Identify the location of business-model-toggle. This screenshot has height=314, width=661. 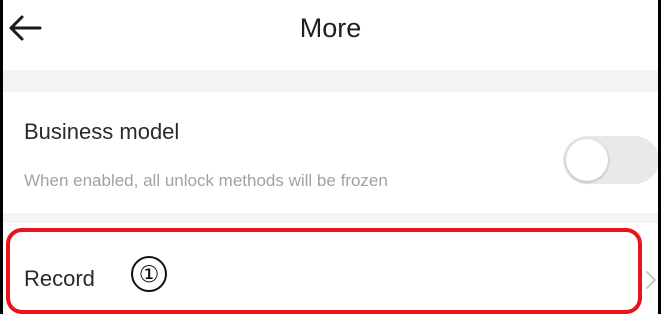
(611, 160).